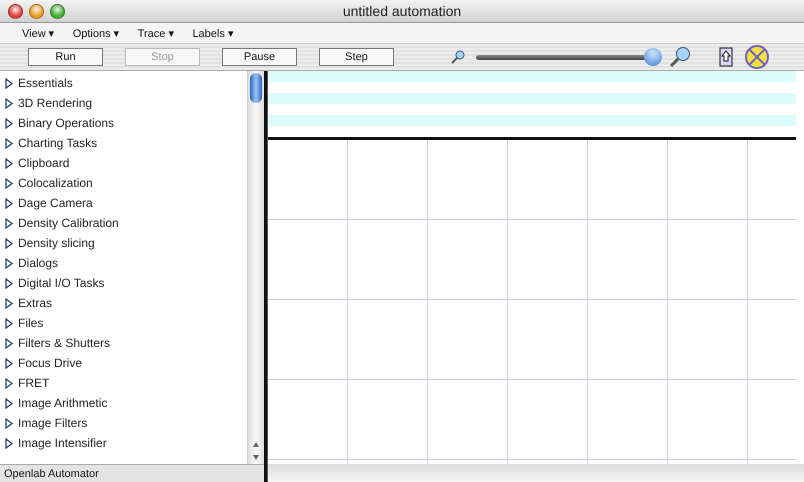  I want to click on zoom-out-icon, so click(458, 57).